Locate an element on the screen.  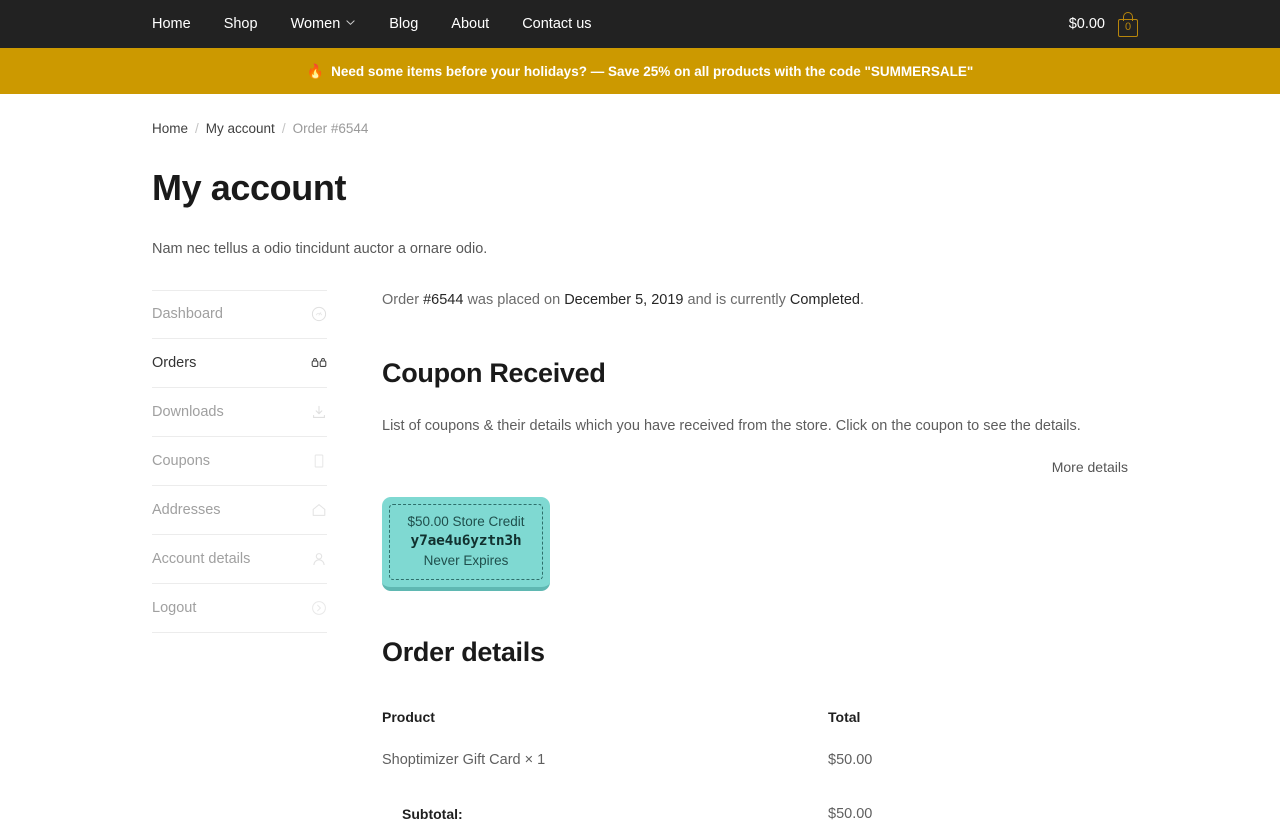
chevron-down-icon is located at coordinates (350, 22).